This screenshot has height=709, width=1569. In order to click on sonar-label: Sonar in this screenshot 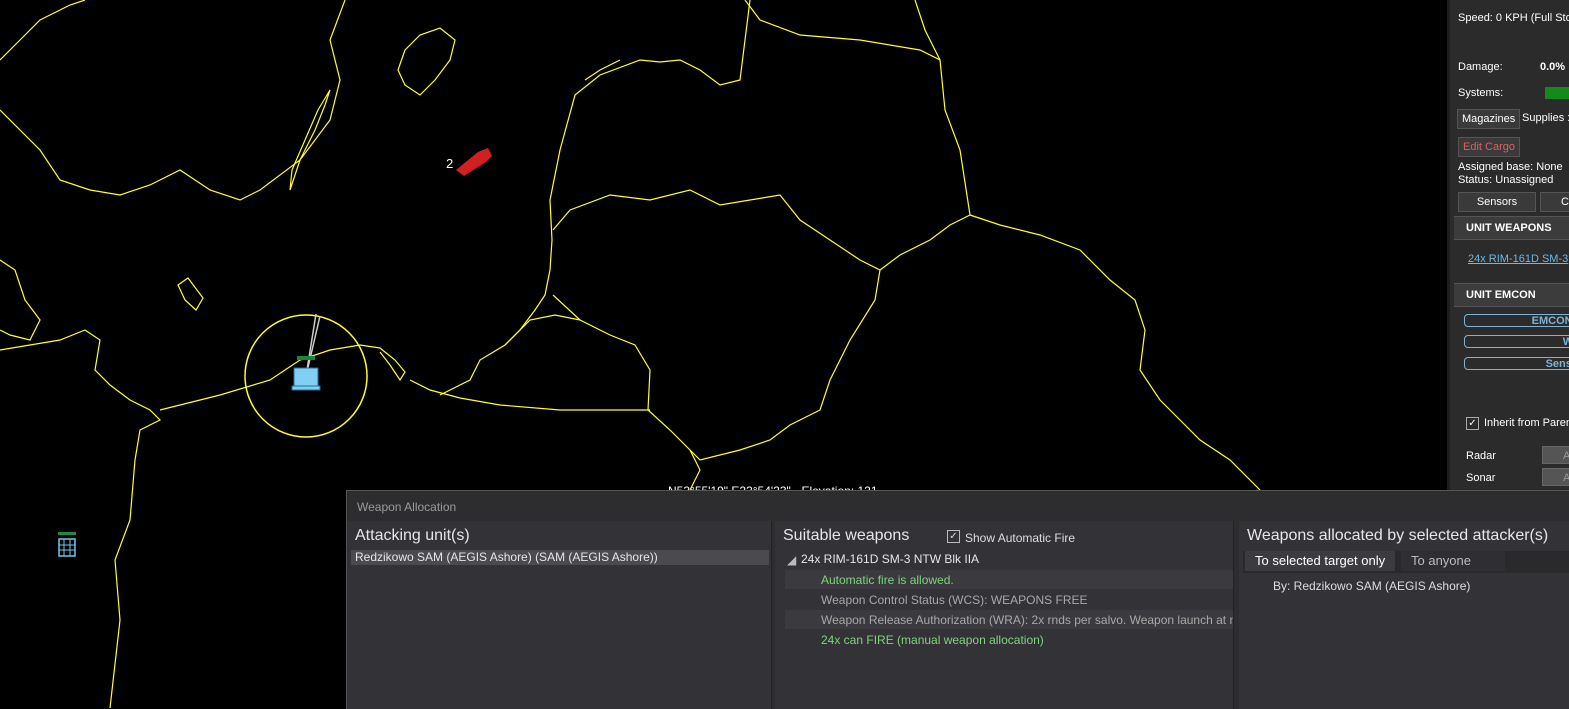, I will do `click(1481, 478)`.